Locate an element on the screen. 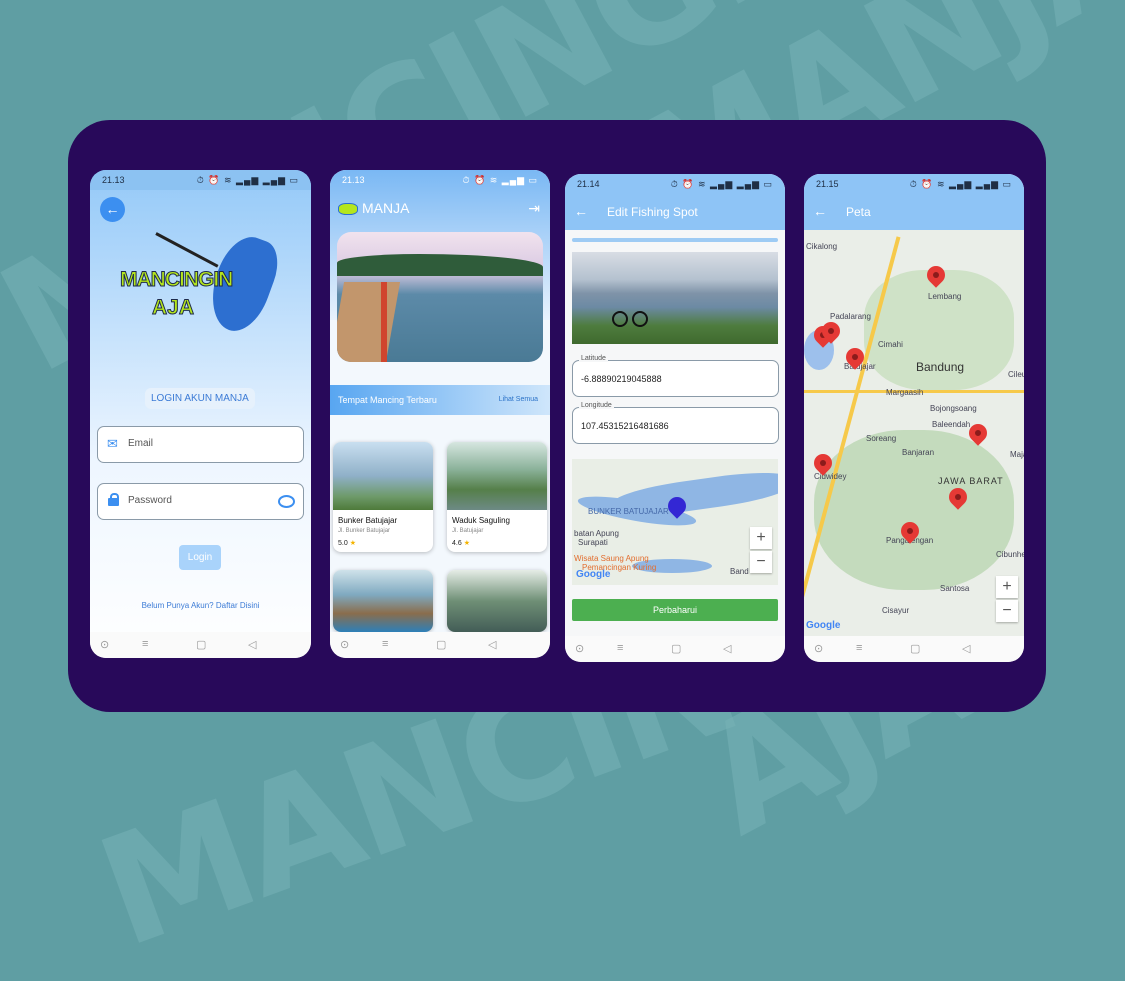  bicycle-icon is located at coordinates (630, 317).